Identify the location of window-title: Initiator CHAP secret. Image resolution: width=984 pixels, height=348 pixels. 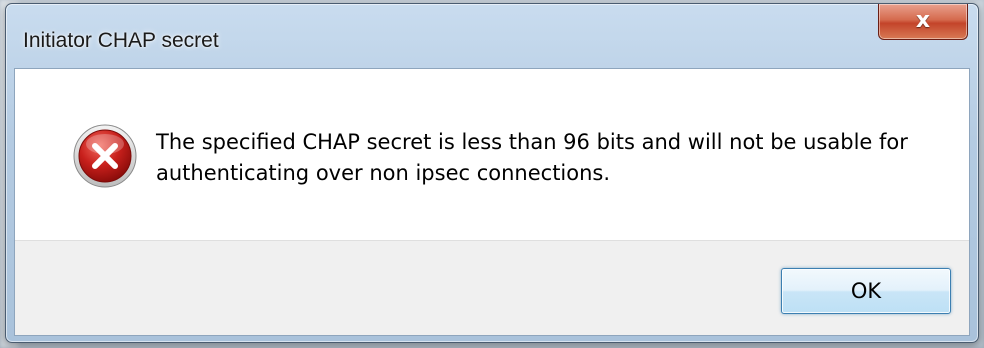
(121, 40).